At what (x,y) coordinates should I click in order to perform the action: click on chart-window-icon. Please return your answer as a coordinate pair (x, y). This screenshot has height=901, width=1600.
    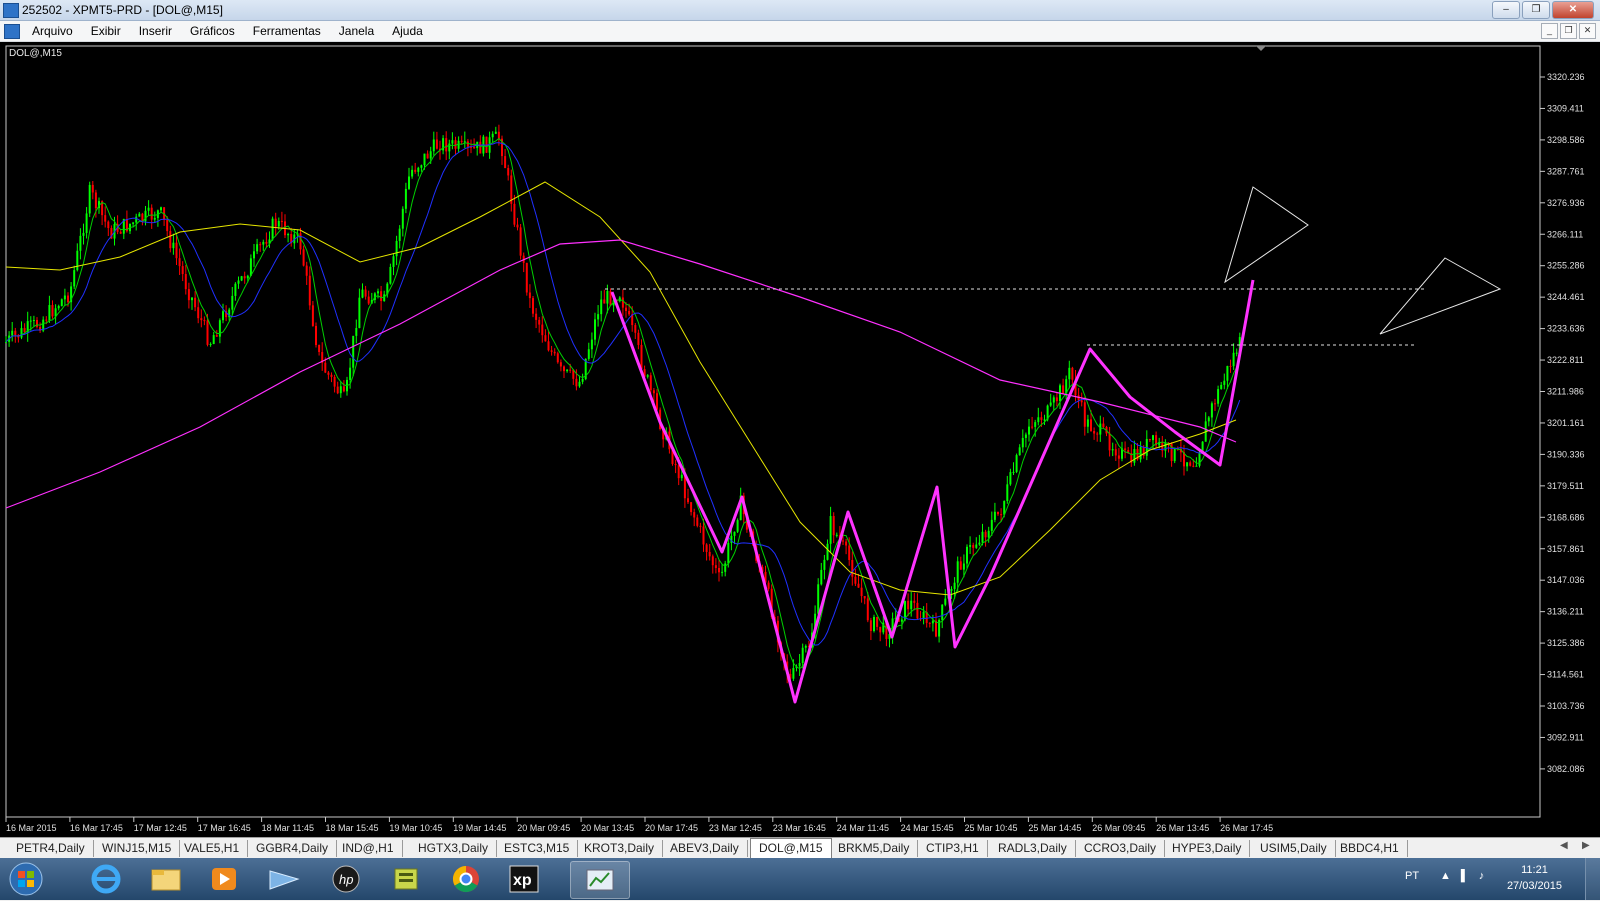
    Looking at the image, I should click on (12, 31).